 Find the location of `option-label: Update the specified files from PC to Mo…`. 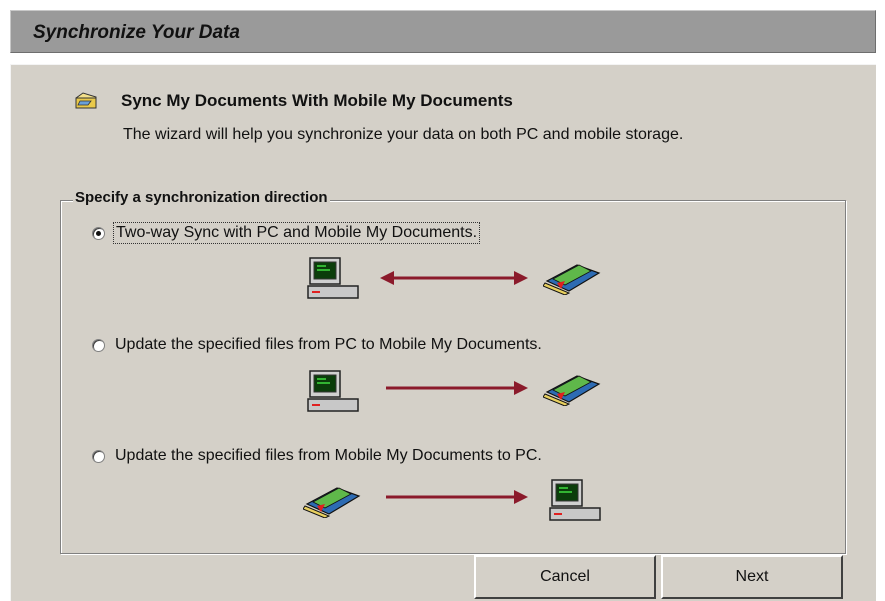

option-label: Update the specified files from PC to Mo… is located at coordinates (328, 345).